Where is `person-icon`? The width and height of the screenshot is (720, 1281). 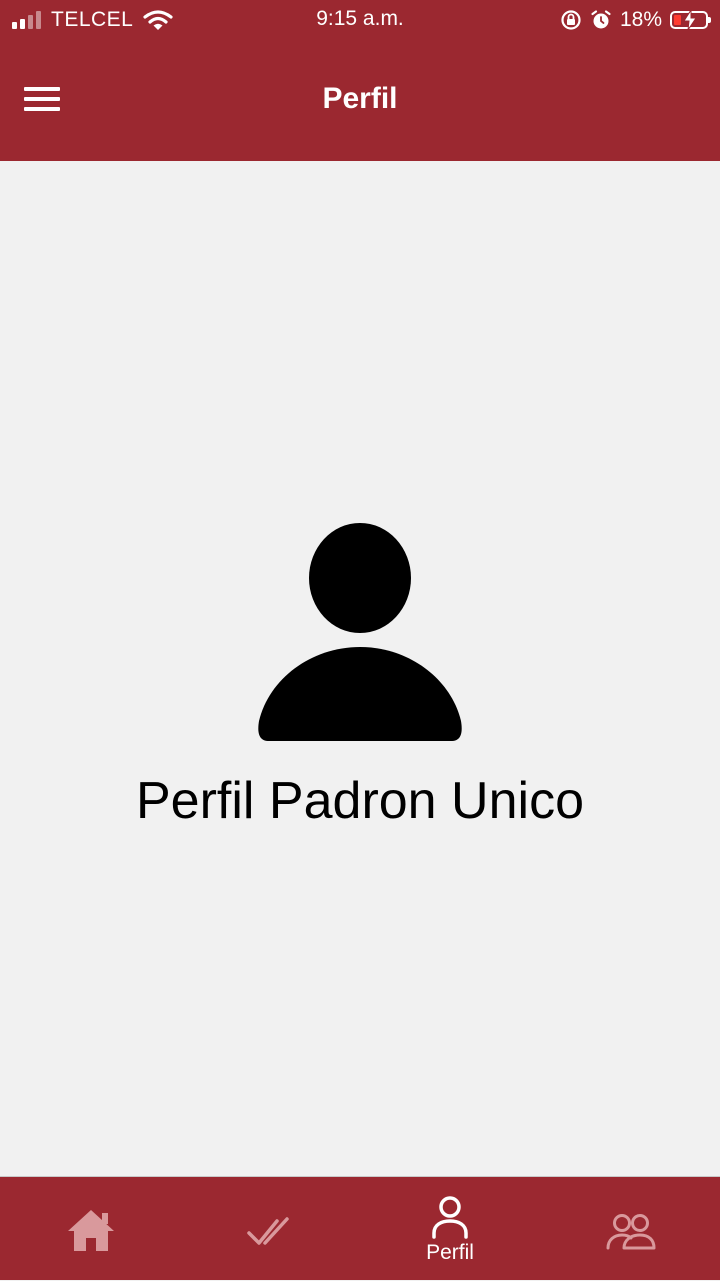 person-icon is located at coordinates (360, 632).